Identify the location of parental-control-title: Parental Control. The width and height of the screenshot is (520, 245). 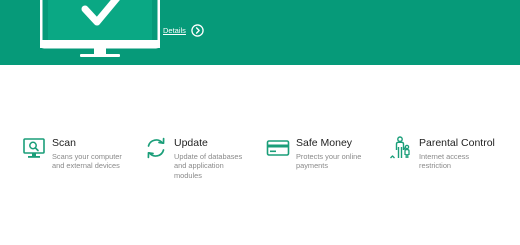
(457, 143).